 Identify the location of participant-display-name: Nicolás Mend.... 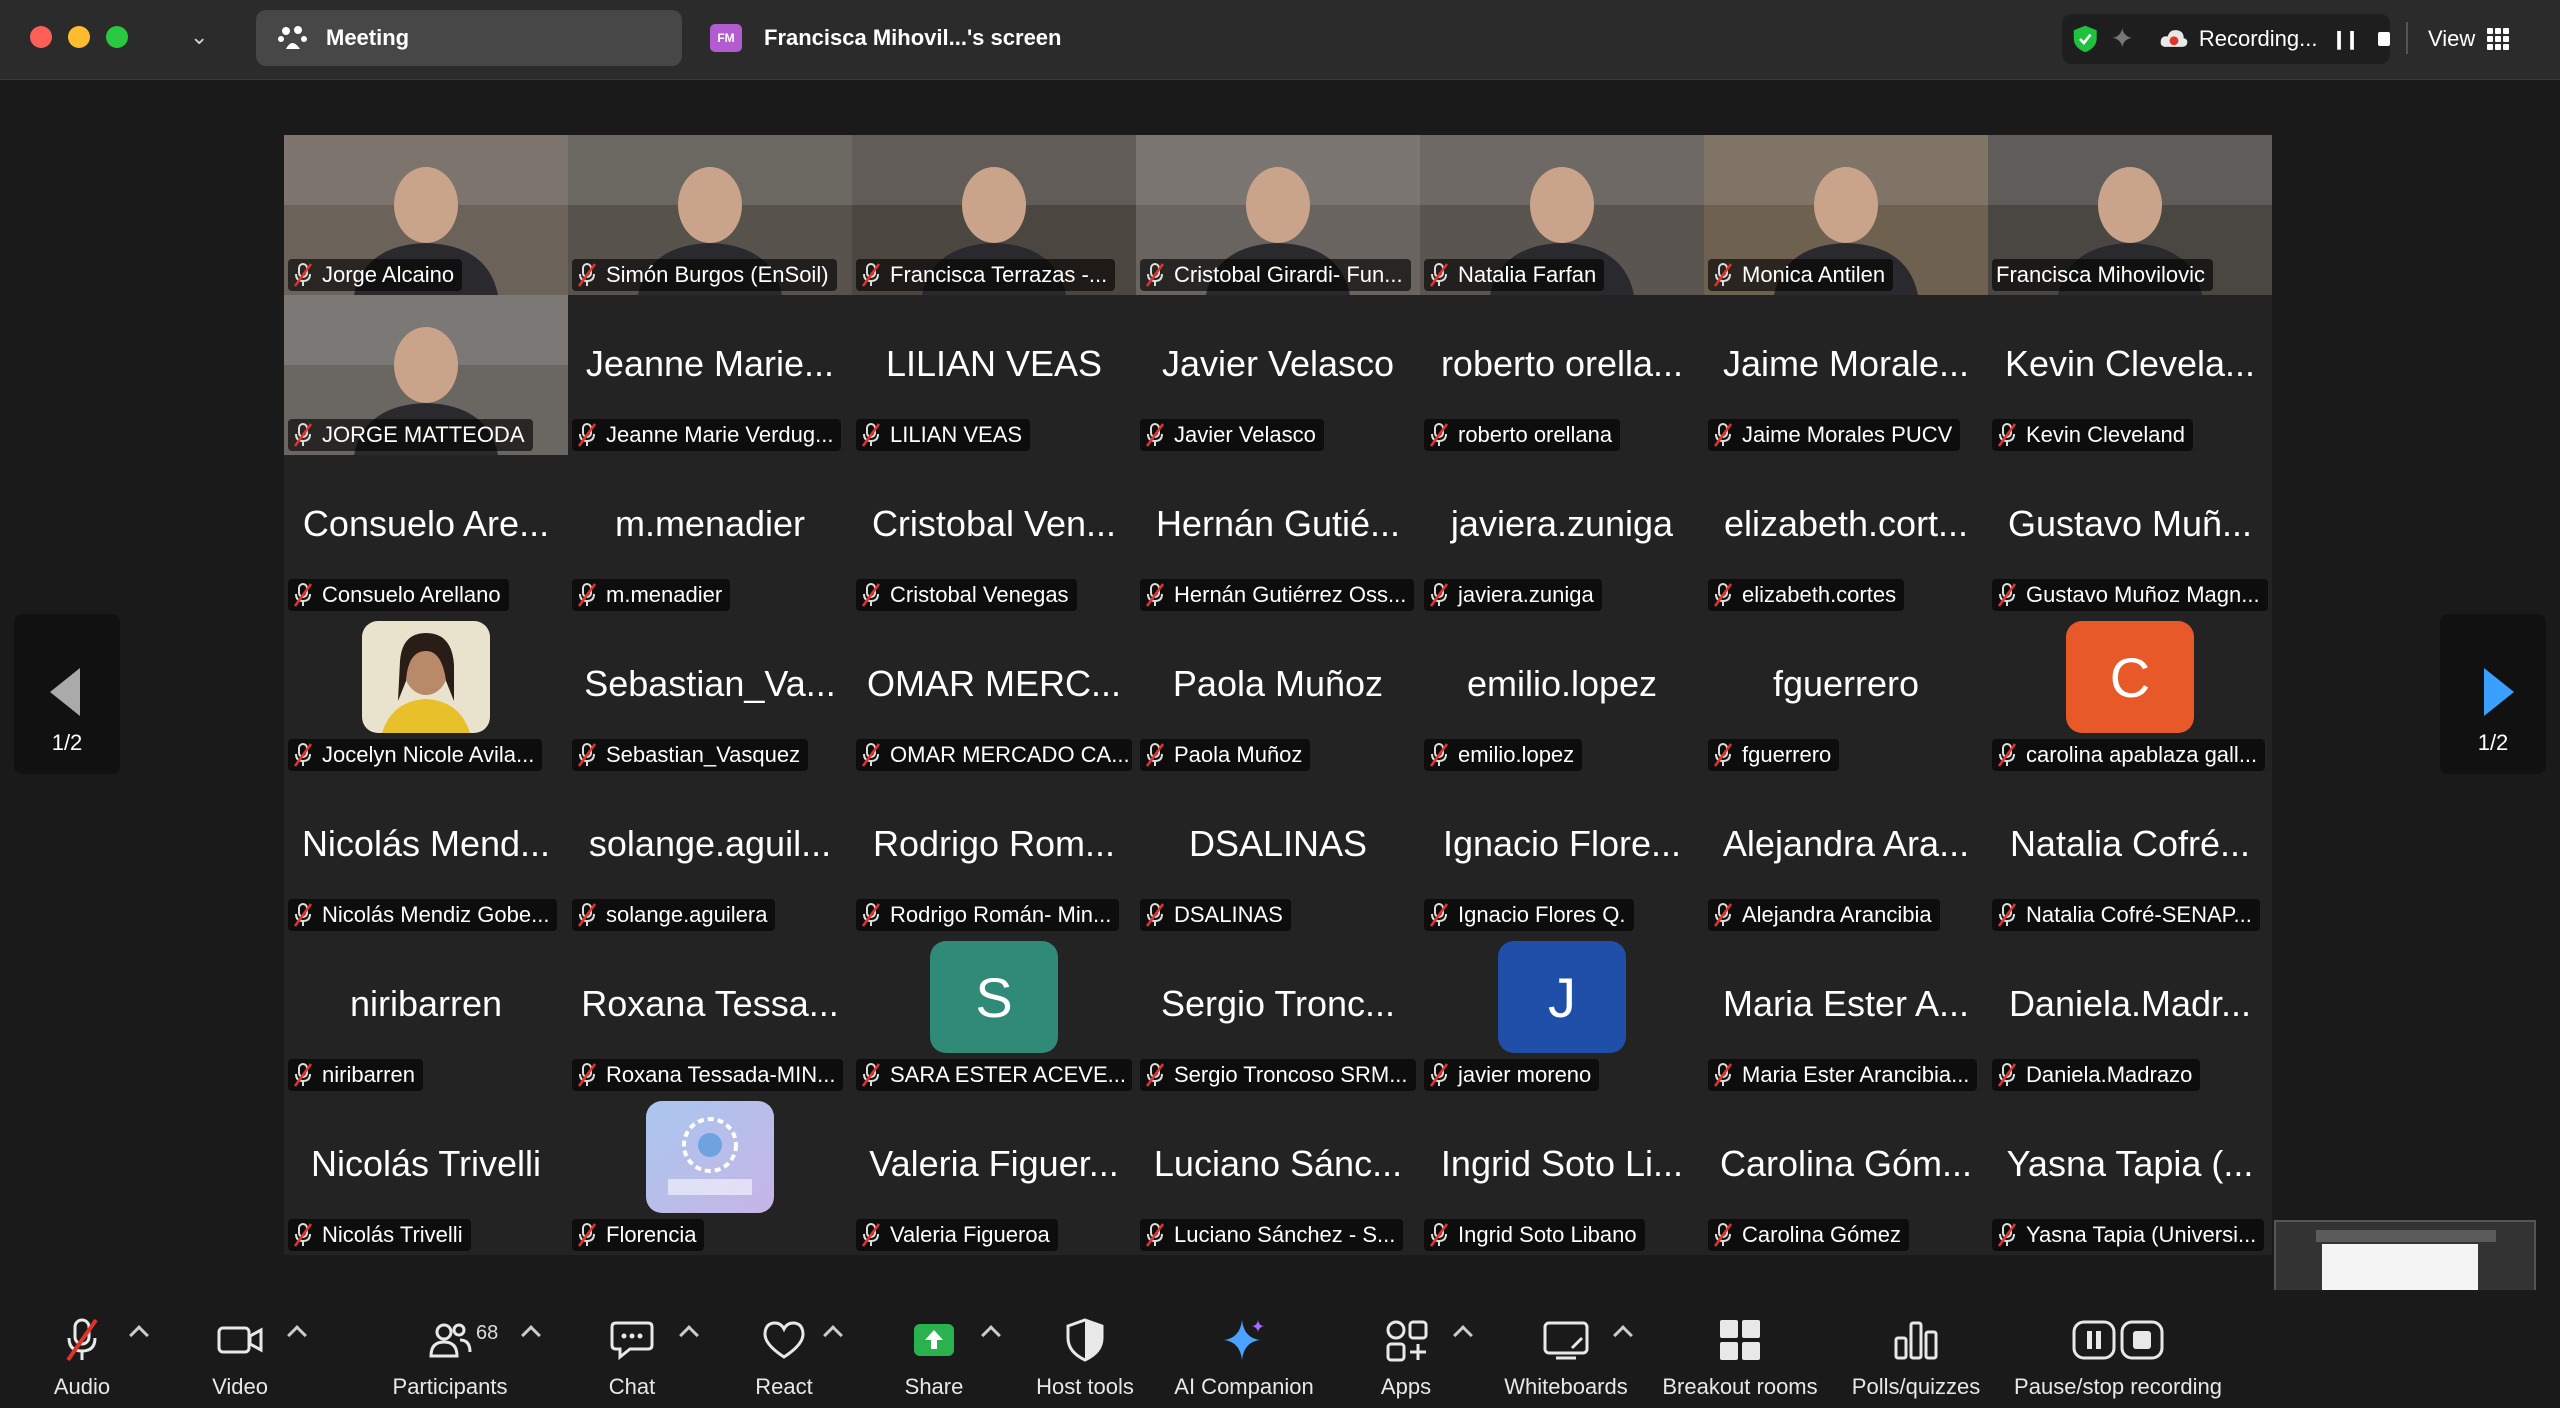
(426, 843).